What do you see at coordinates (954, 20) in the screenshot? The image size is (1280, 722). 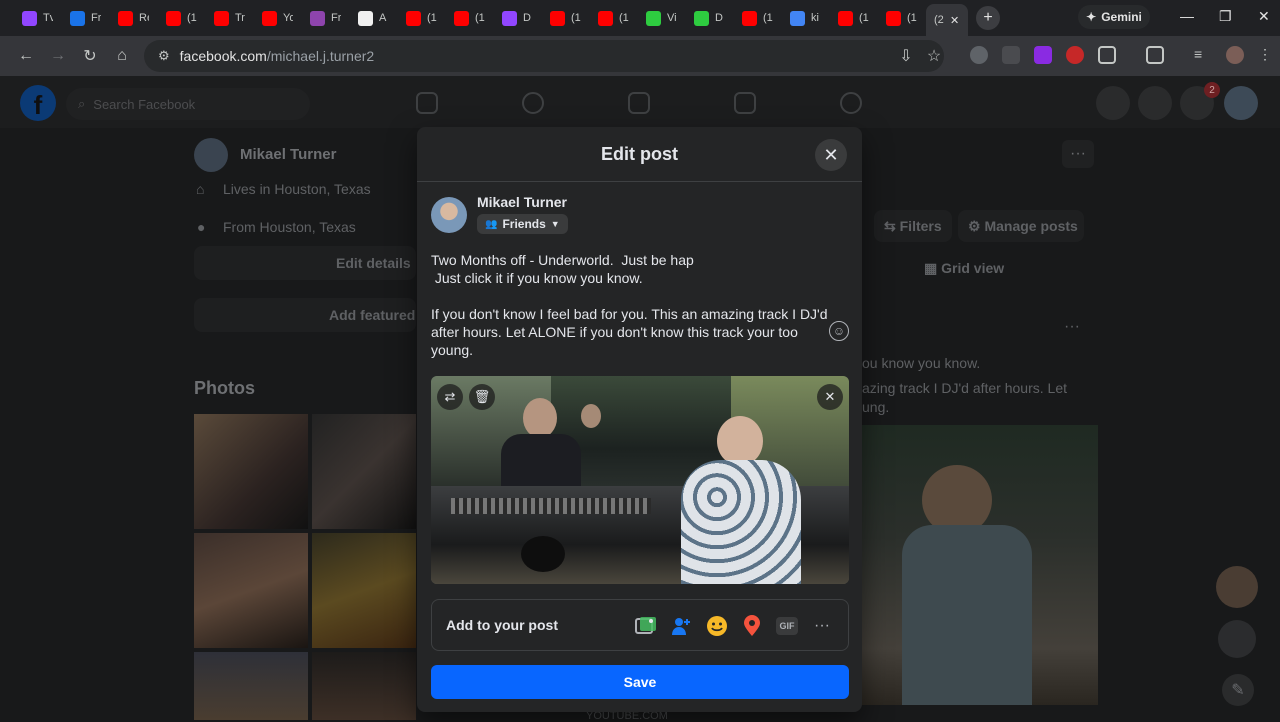 I see `close-tab-icon: ✕` at bounding box center [954, 20].